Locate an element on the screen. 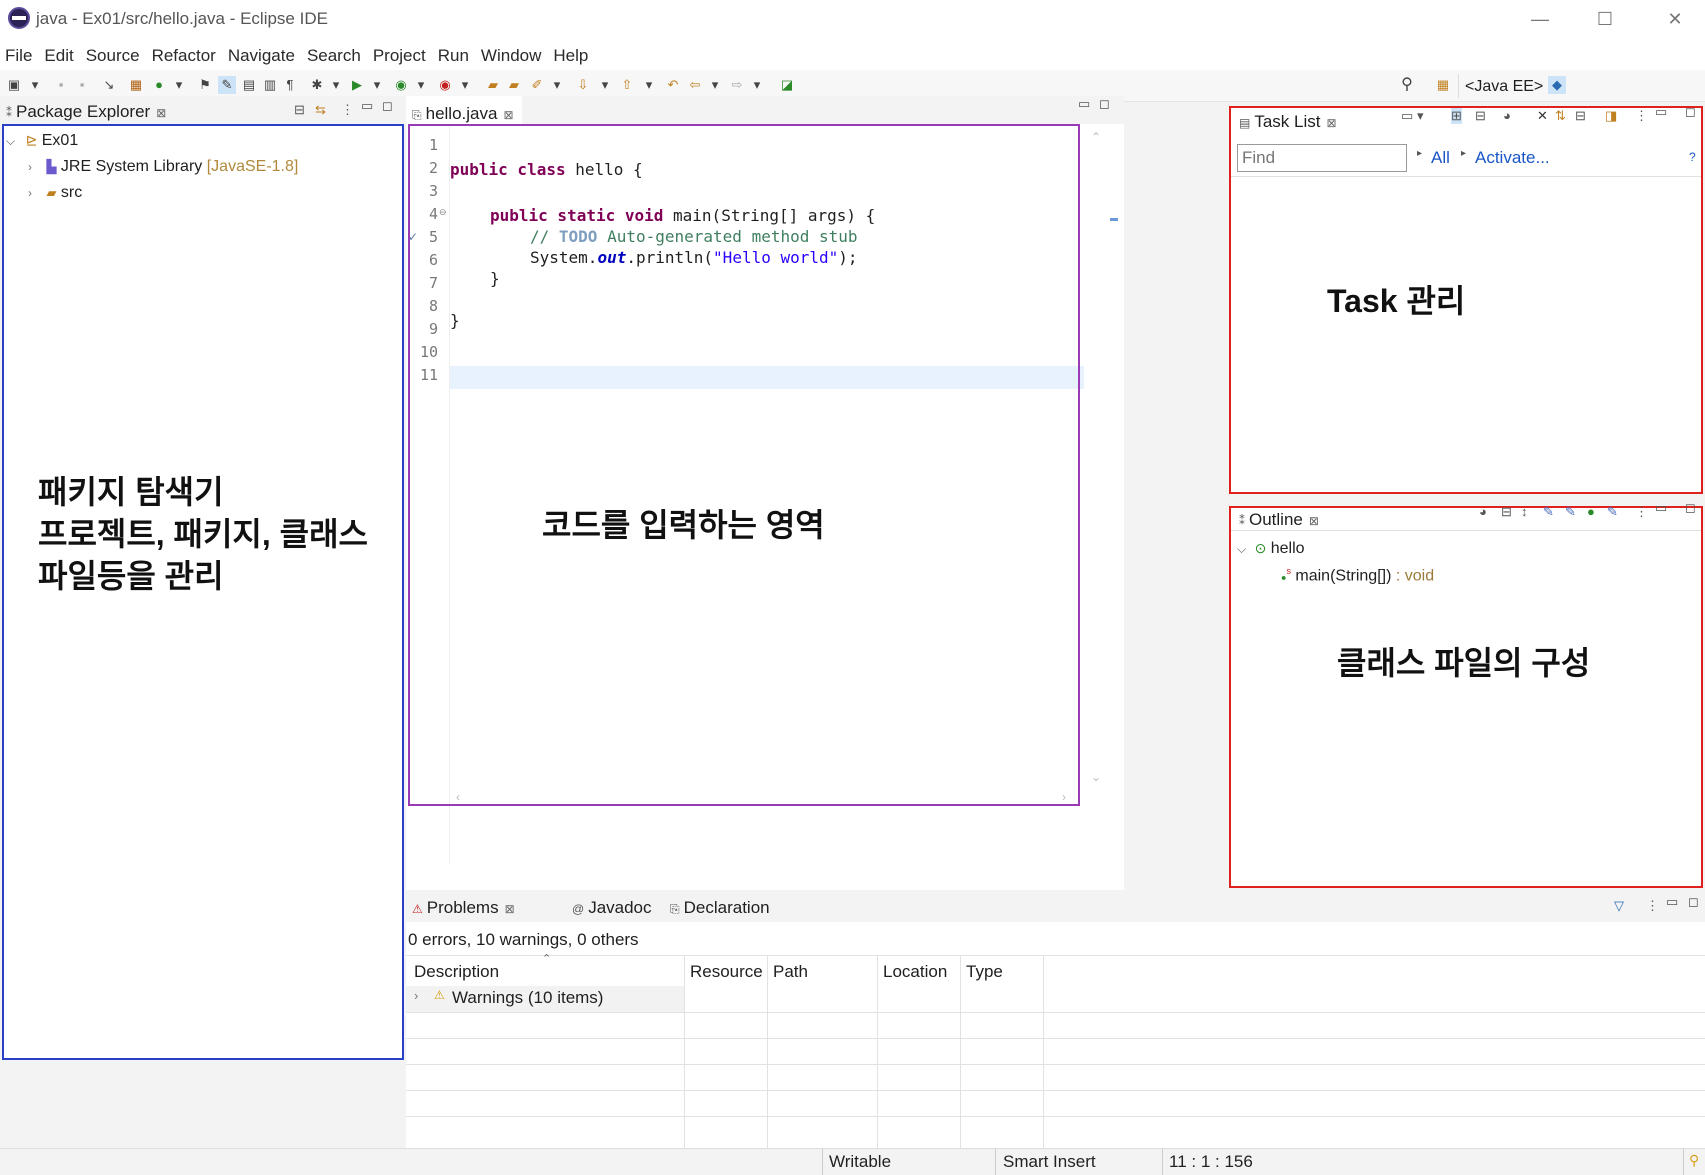  menu-source: Source is located at coordinates (114, 55).